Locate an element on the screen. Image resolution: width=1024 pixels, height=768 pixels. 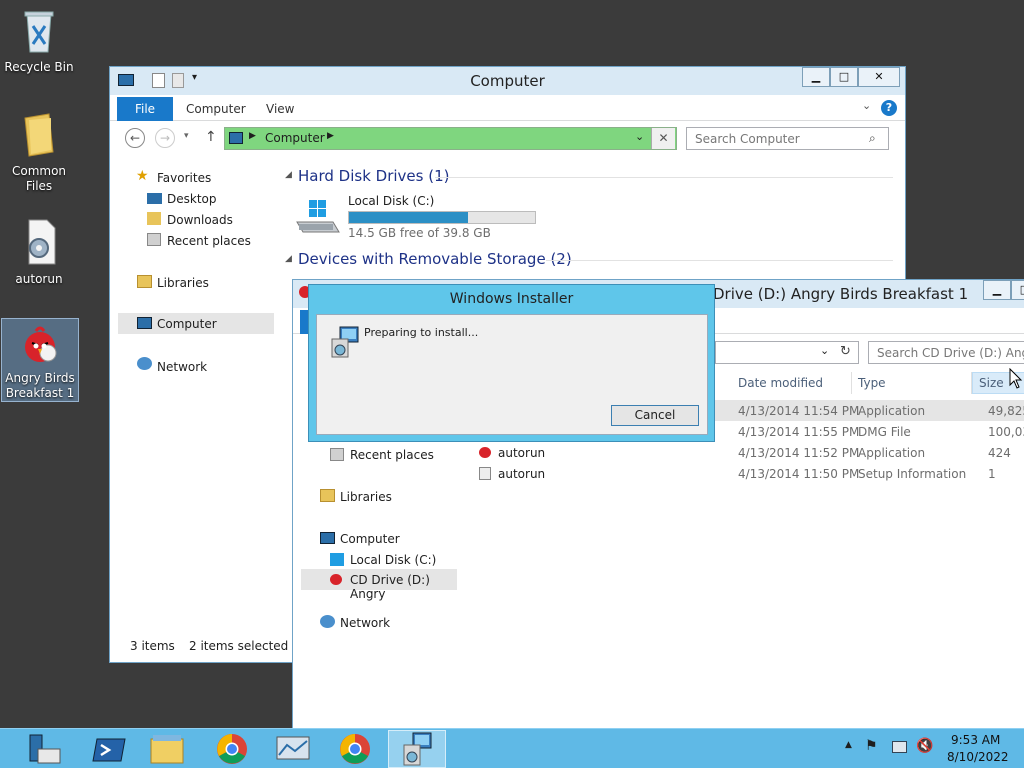
chrome-icon is located at coordinates (355, 749).